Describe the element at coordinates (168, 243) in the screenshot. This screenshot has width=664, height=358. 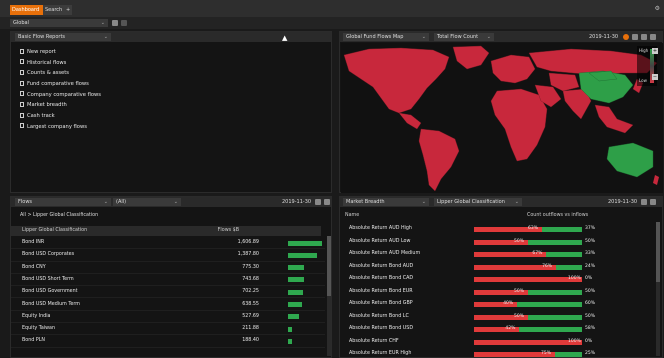
I see `table-row: Bond INR 1,606.89` at that location.